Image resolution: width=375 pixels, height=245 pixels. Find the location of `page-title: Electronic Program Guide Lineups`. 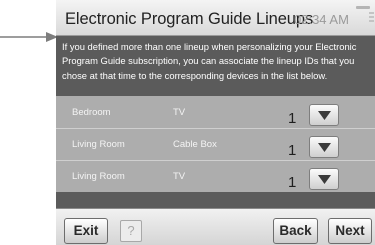

page-title: Electronic Program Guide Lineups is located at coordinates (189, 19).